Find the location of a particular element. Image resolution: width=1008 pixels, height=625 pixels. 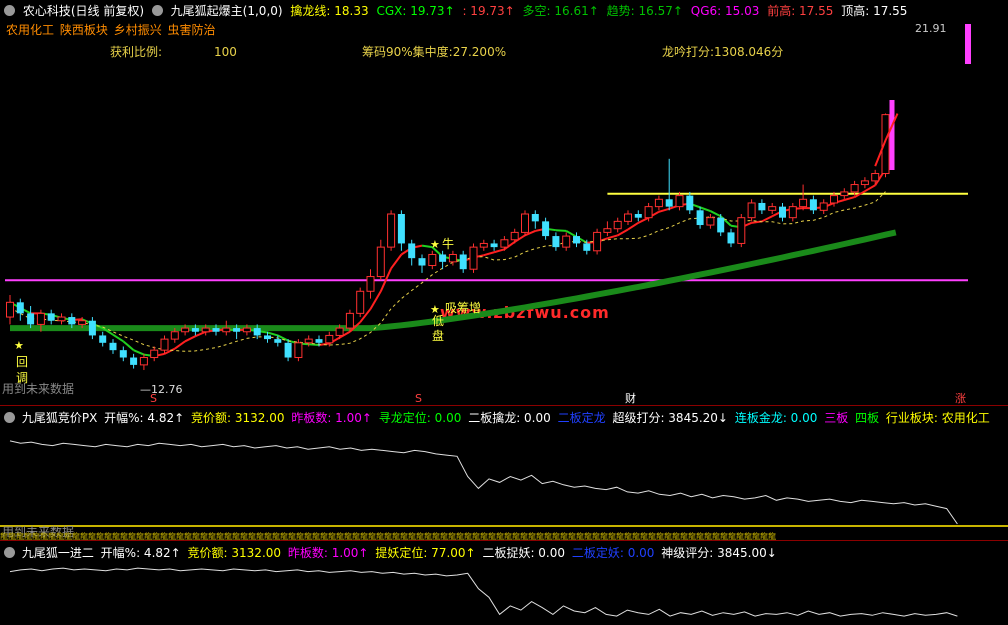

indicator-value: 超级打分: 3845.20↓ is located at coordinates (670, 418).